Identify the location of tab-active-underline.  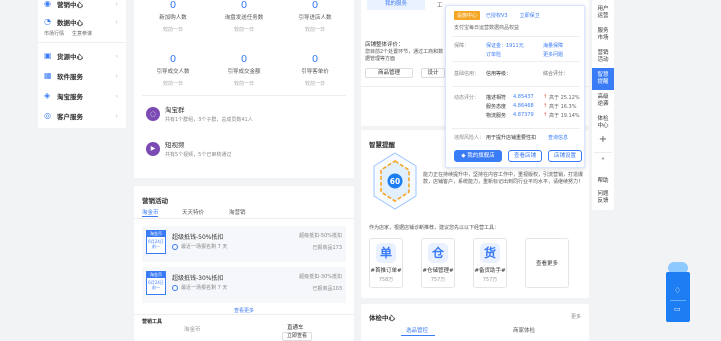
(418, 335).